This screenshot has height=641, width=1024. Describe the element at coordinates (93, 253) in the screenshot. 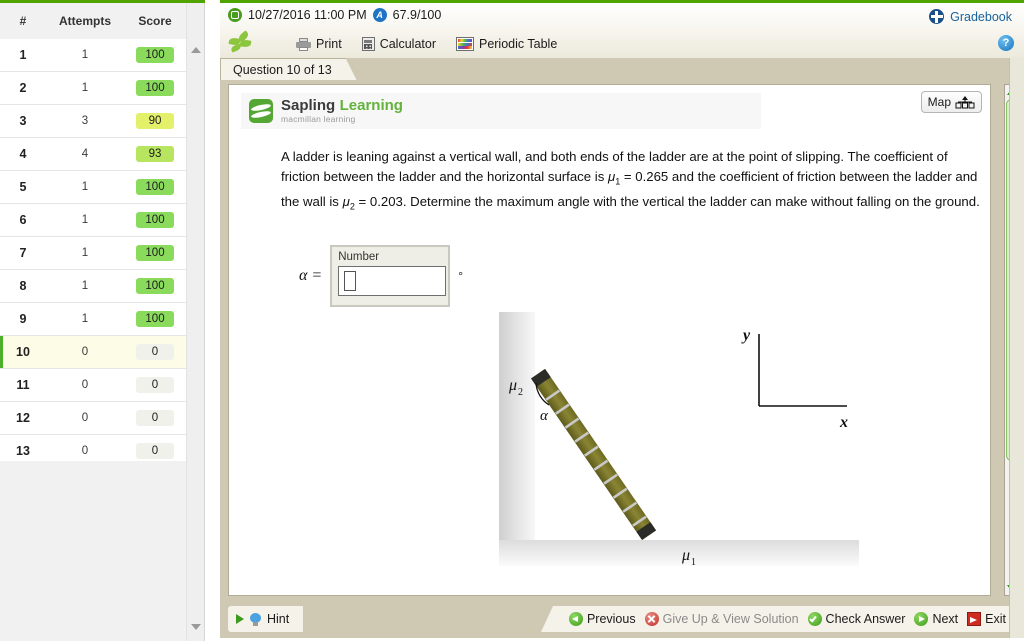

I see `table-row: 7 1 100` at that location.